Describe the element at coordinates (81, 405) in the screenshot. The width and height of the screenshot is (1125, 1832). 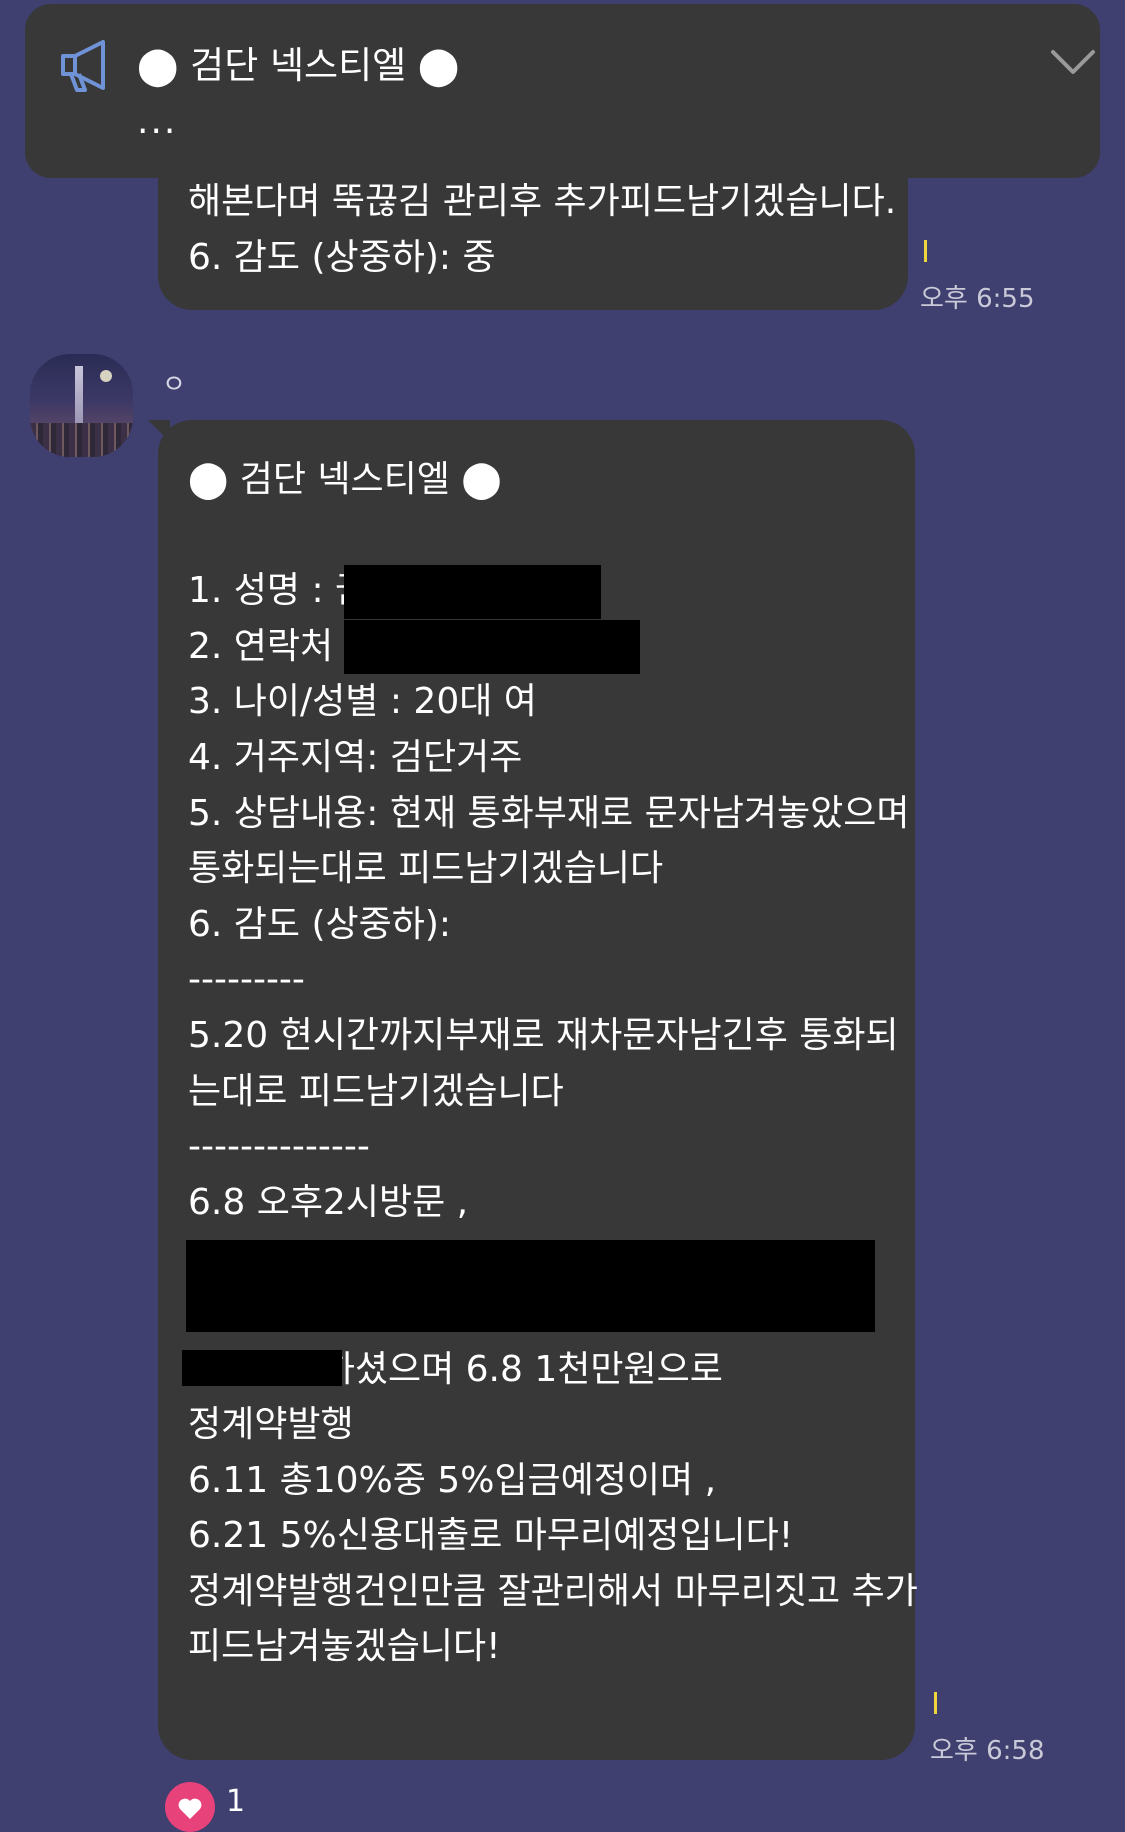
I see `avatar` at that location.